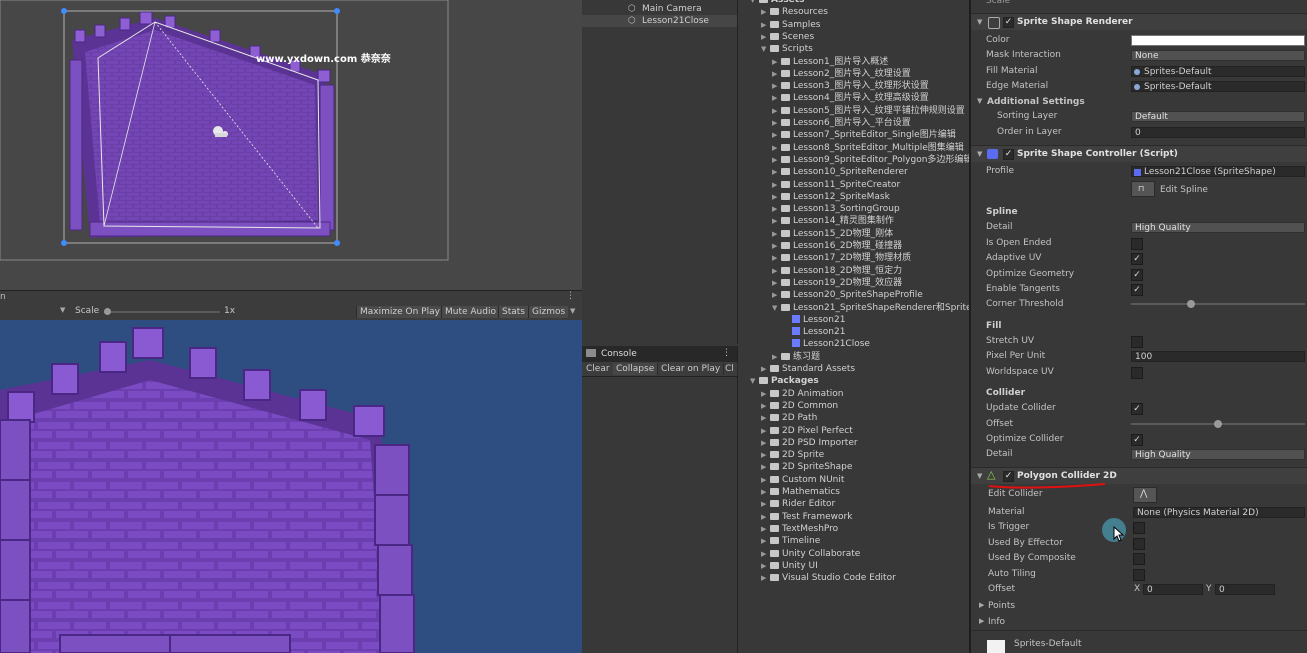  I want to click on project-item: ▶ 2D PSD Importer, so click(809, 443).